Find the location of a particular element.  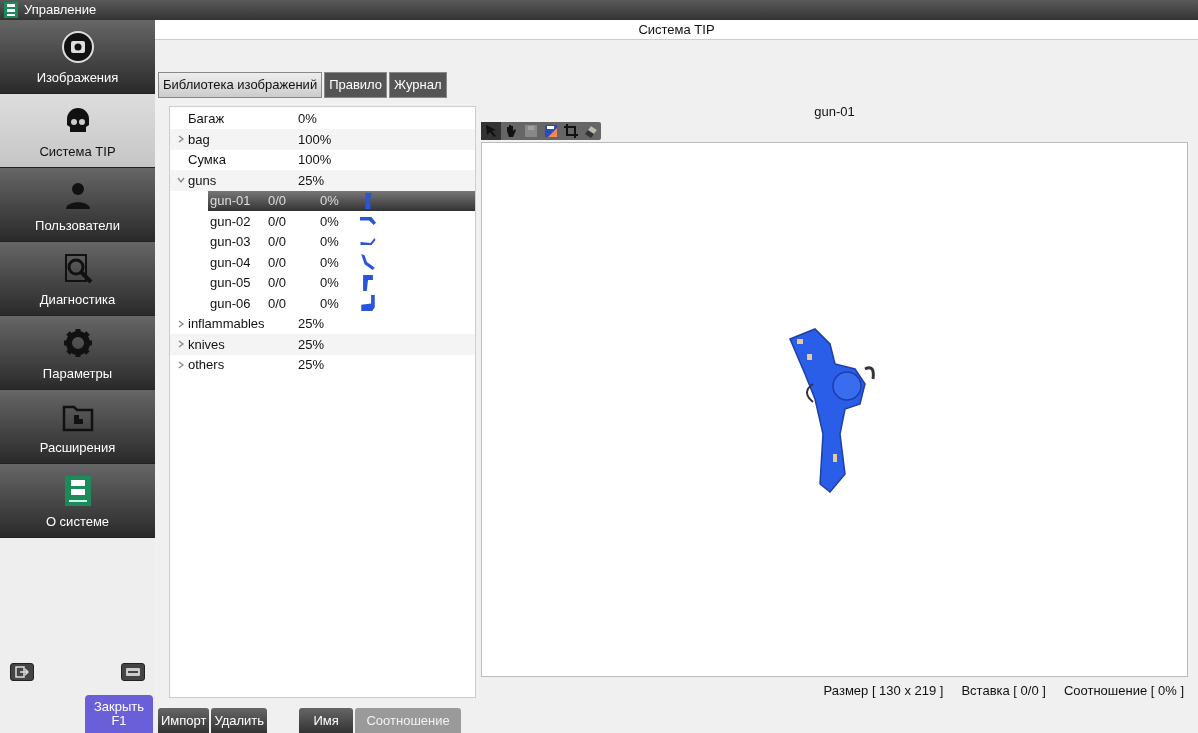

tree-row: bag 100% is located at coordinates (322, 139).